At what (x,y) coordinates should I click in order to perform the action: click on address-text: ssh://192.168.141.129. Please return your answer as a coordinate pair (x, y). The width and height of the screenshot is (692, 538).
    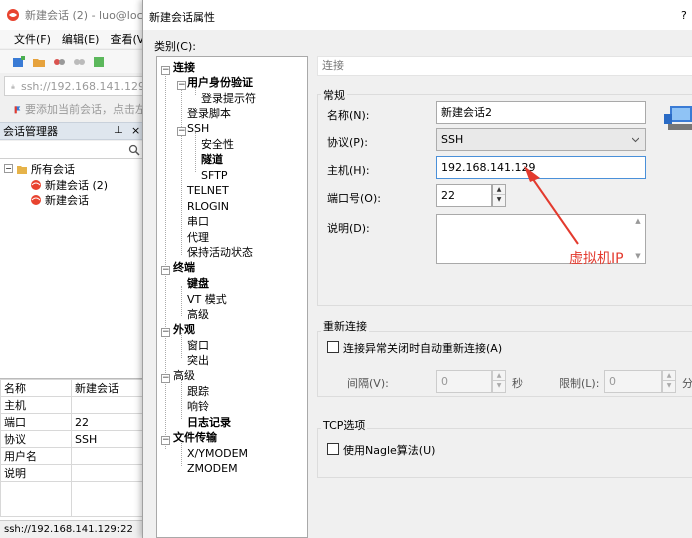
    Looking at the image, I should click on (82, 86).